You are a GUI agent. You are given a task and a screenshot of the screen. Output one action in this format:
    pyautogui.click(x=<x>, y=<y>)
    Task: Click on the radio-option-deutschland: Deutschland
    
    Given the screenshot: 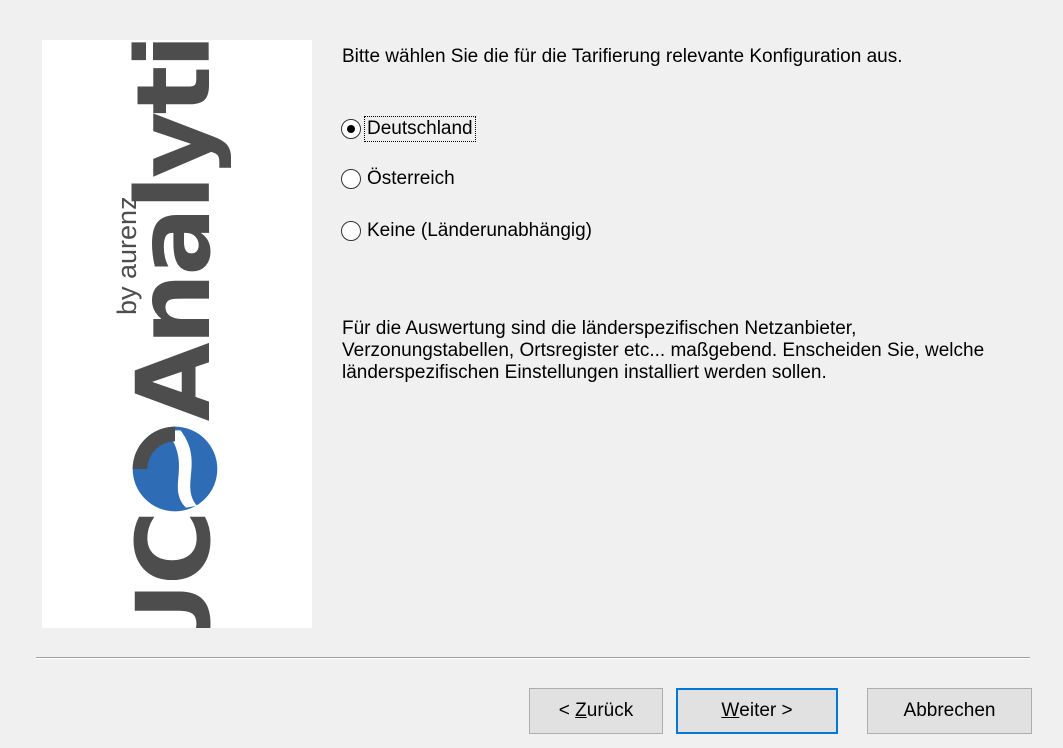 What is the action you would take?
    pyautogui.click(x=408, y=129)
    